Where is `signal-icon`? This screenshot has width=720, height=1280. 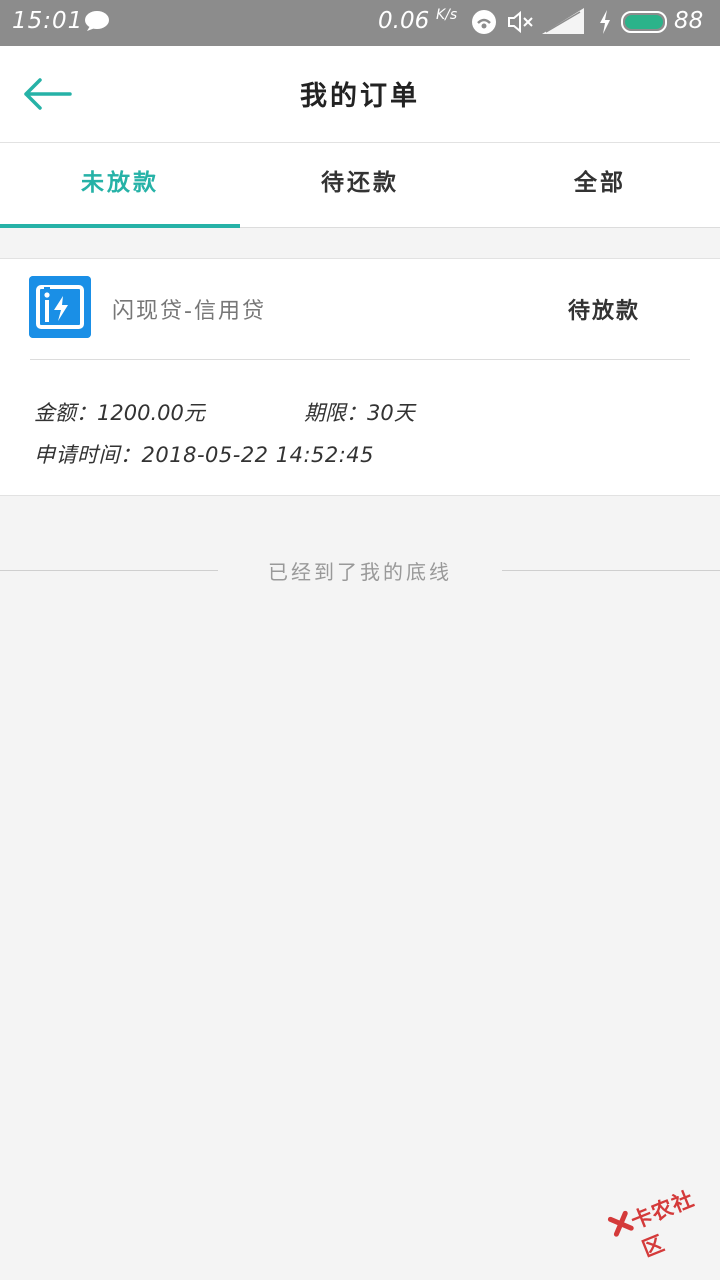 signal-icon is located at coordinates (563, 21).